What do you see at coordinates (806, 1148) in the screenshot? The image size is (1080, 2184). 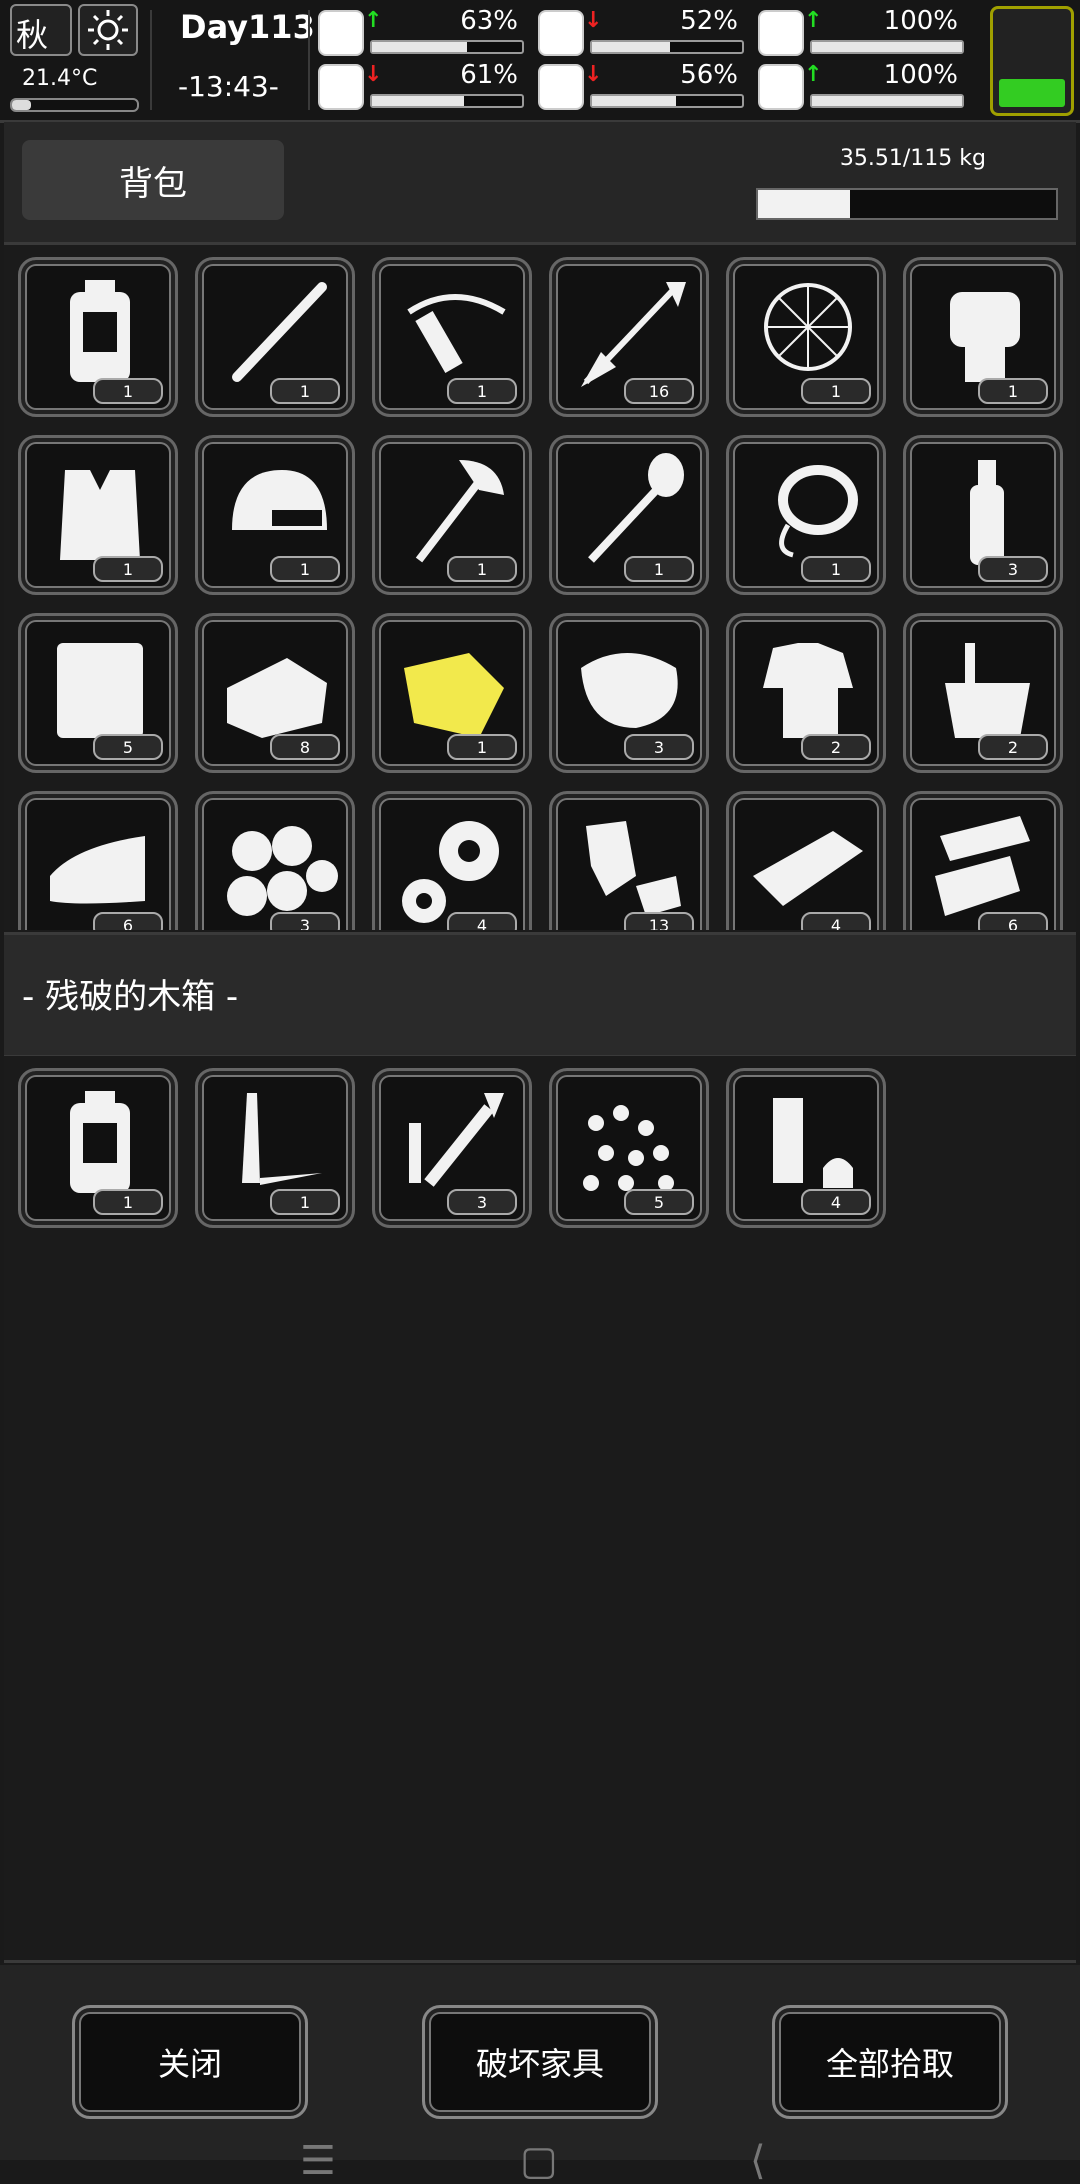 I see `container-item-slot: 4` at bounding box center [806, 1148].